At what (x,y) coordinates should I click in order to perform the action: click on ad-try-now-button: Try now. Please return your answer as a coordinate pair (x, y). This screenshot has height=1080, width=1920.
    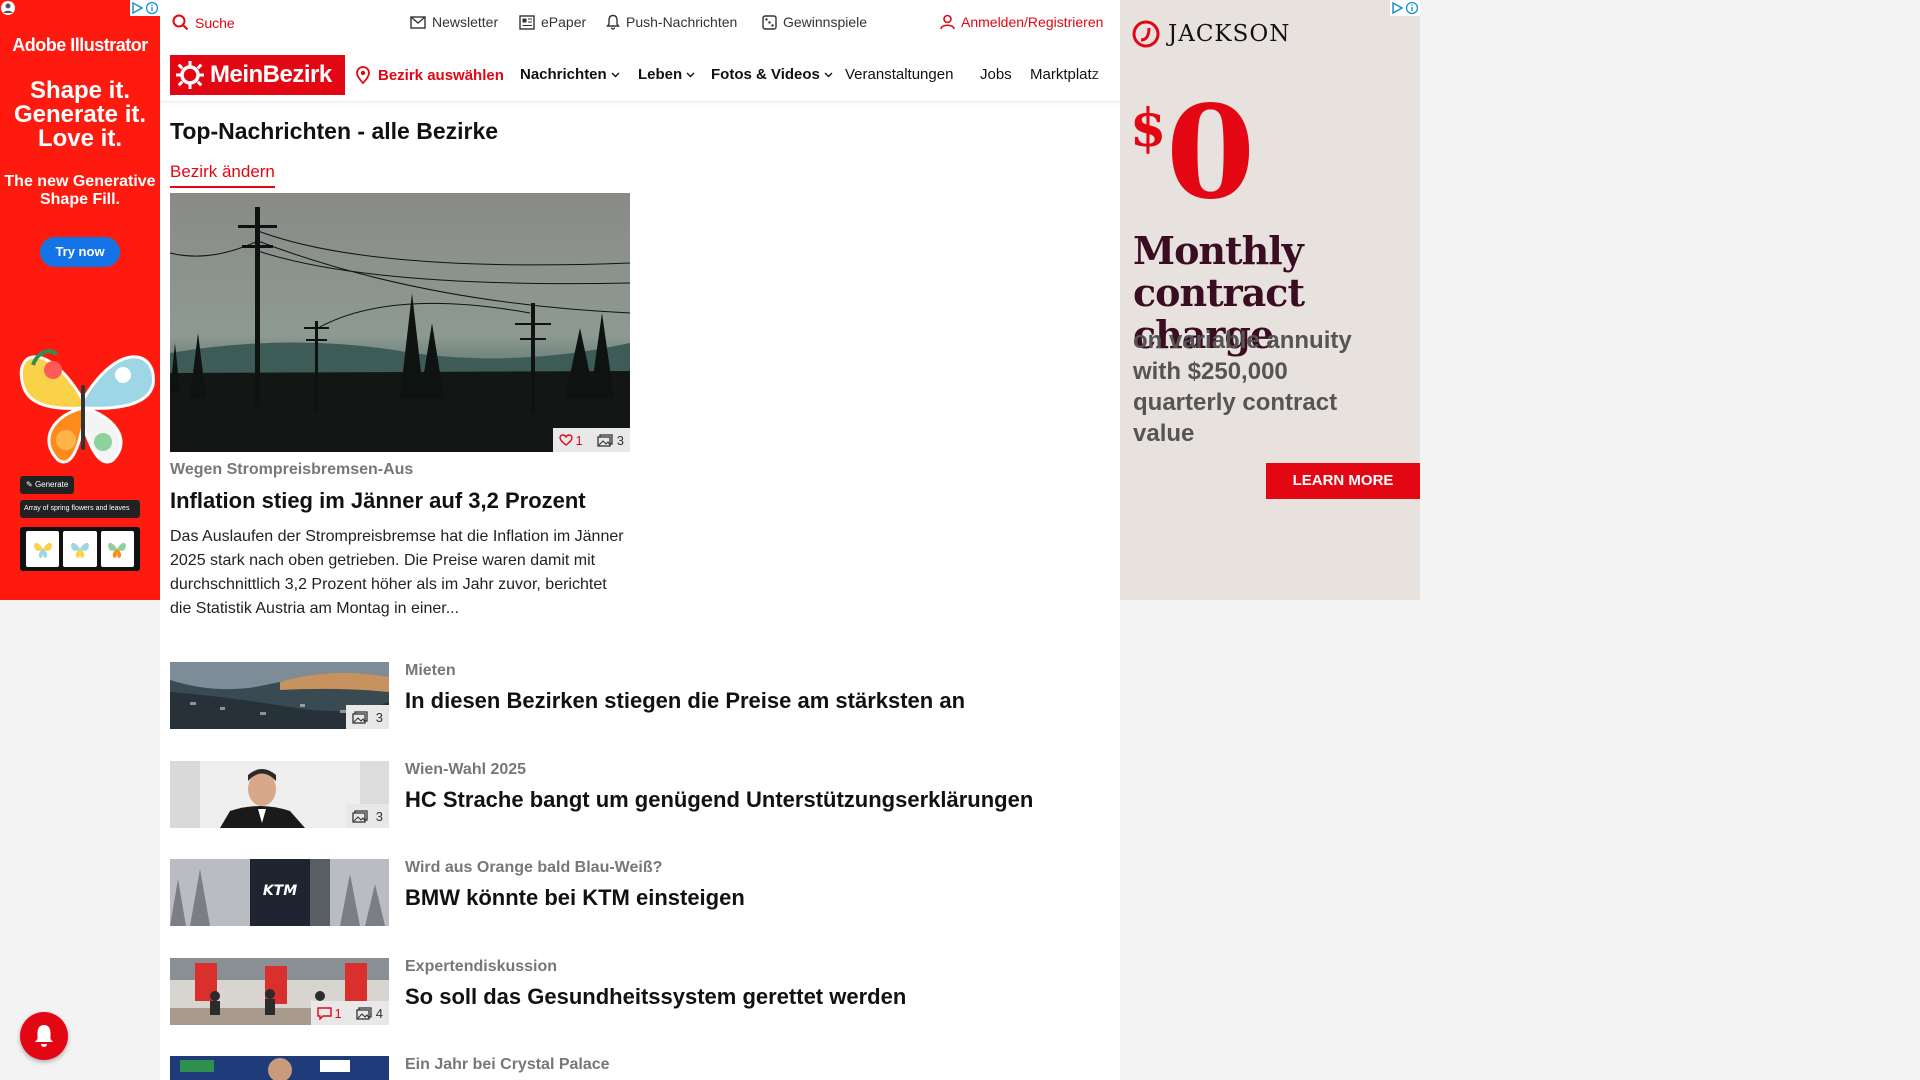
    Looking at the image, I should click on (80, 252).